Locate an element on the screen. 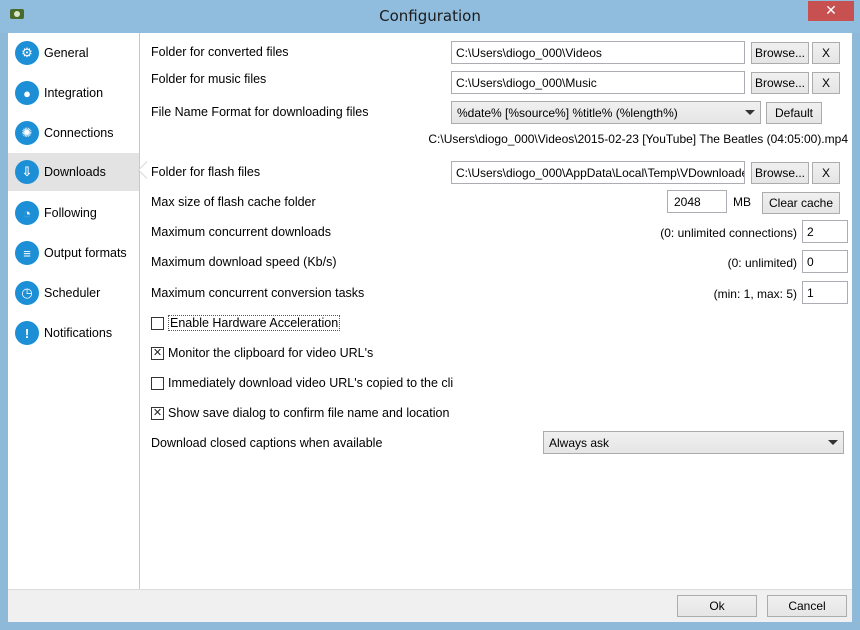 The height and width of the screenshot is (630, 860). download-speed-hint: (0: unlimited) is located at coordinates (762, 263).